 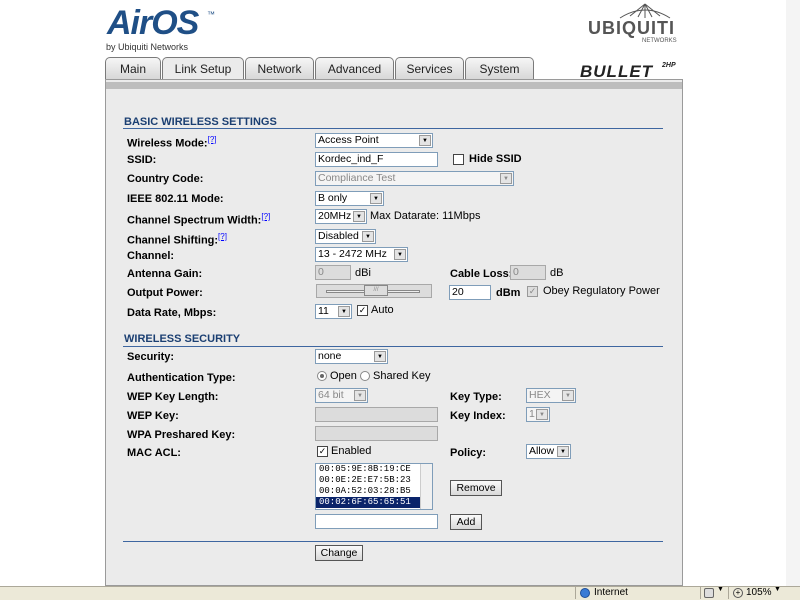 What do you see at coordinates (374, 469) in the screenshot?
I see `list-item: 00:05:9E:8B:19:CE` at bounding box center [374, 469].